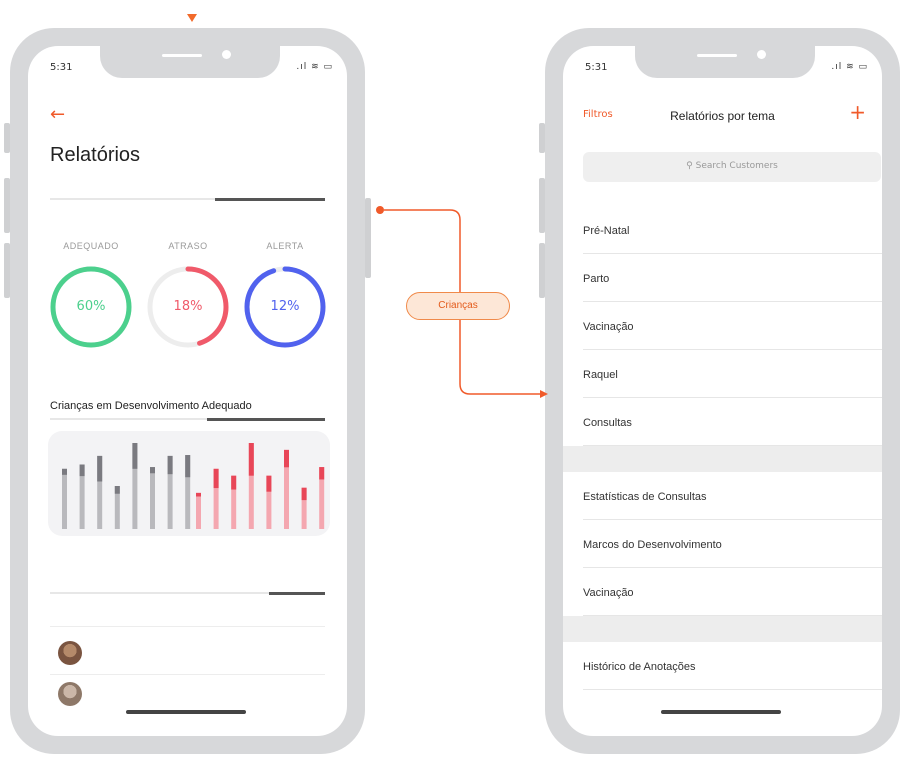  I want to click on flow-connector, so click(462, 302).